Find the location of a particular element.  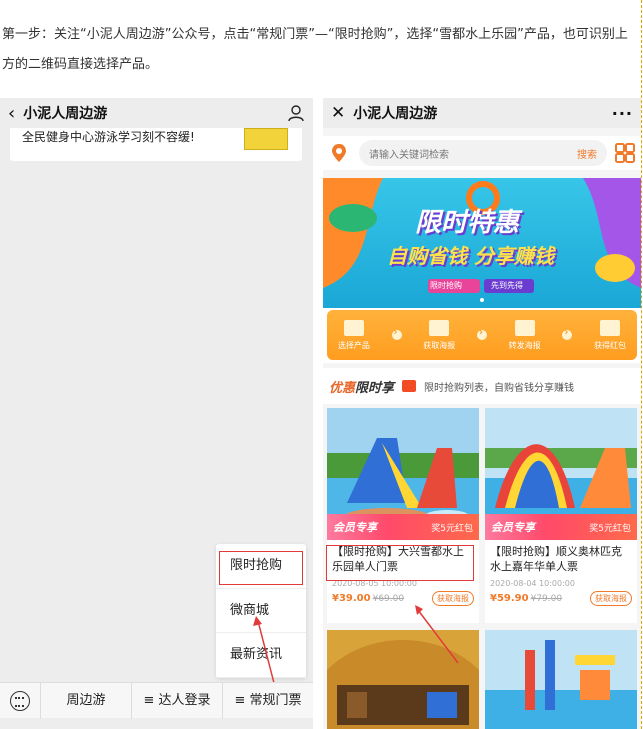

banner-tag2: 先到先得 is located at coordinates (507, 285).